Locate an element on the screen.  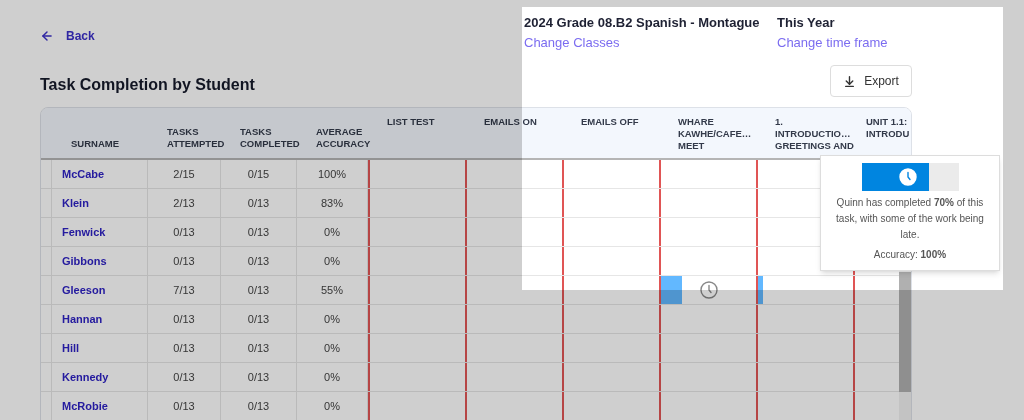
change-time-frame-link: Change time frame is located at coordinates (832, 42).